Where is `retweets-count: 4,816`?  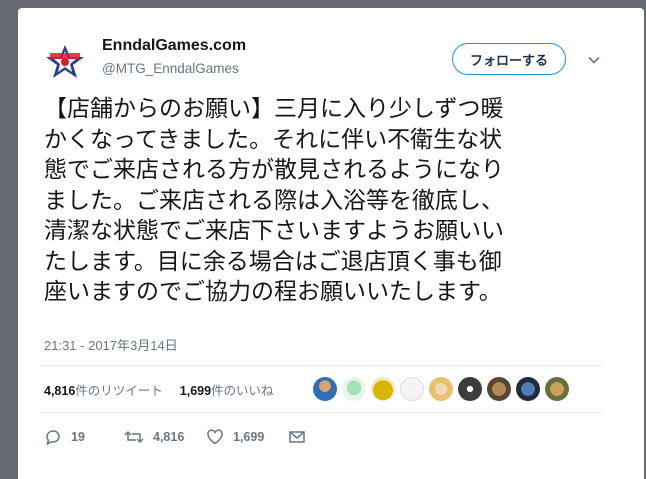 retweets-count: 4,816 is located at coordinates (60, 391).